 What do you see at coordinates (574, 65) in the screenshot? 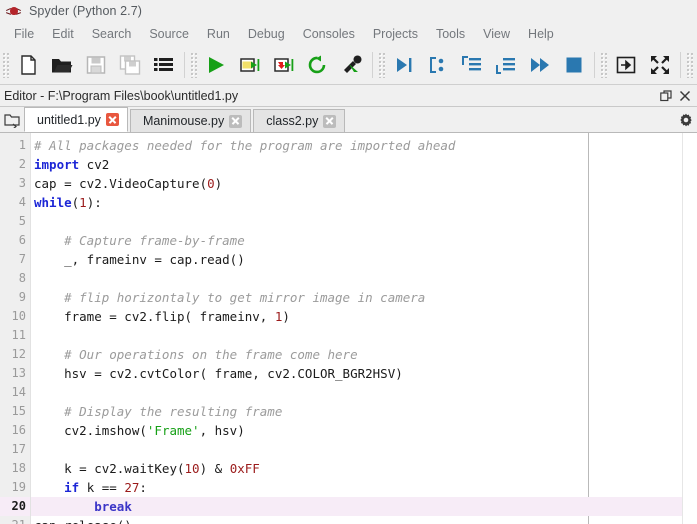
I see `debug-stop-icon` at bounding box center [574, 65].